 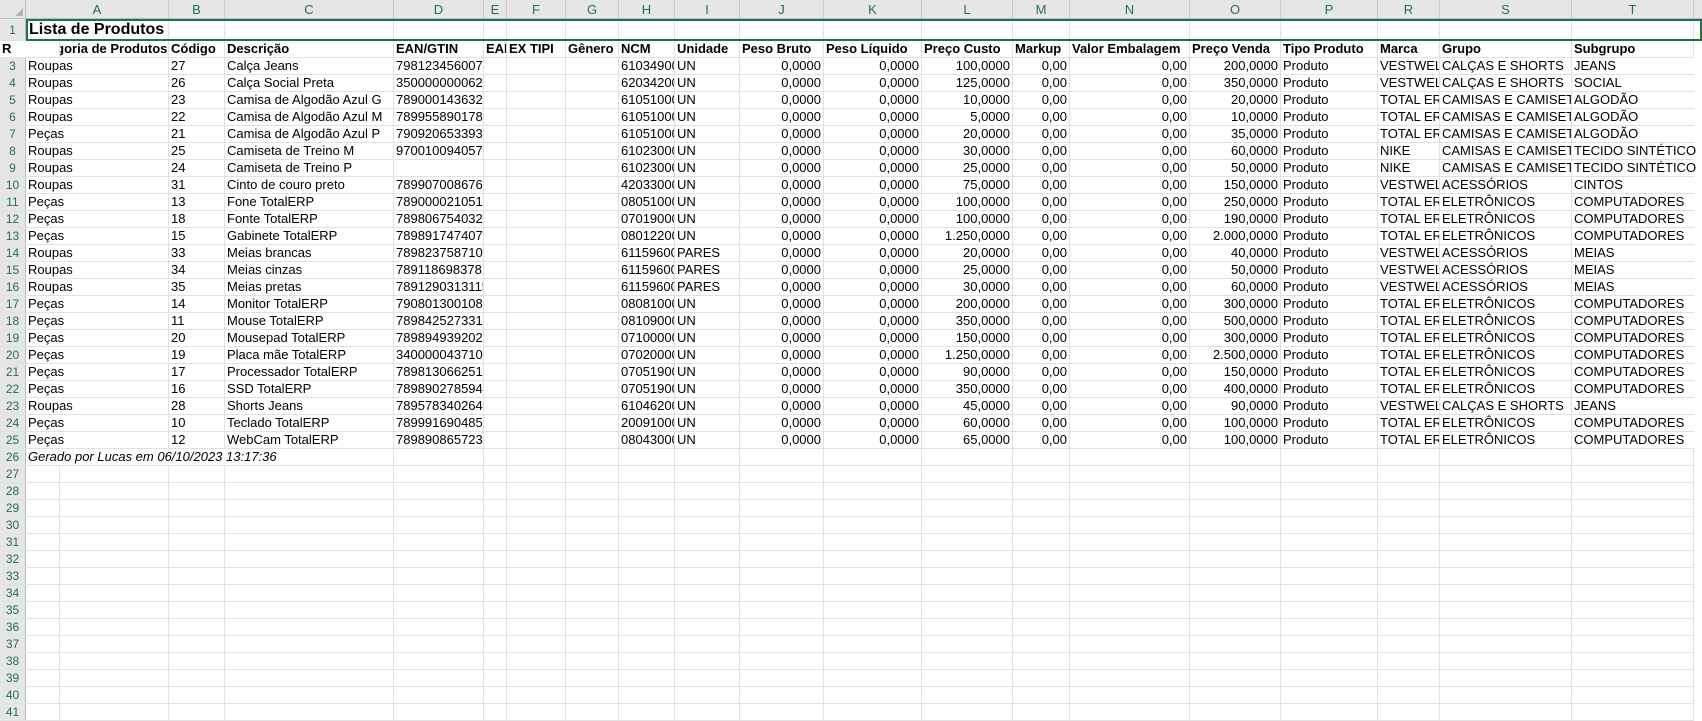 I want to click on table-cell: TOTAL ERP, so click(x=1409, y=372).